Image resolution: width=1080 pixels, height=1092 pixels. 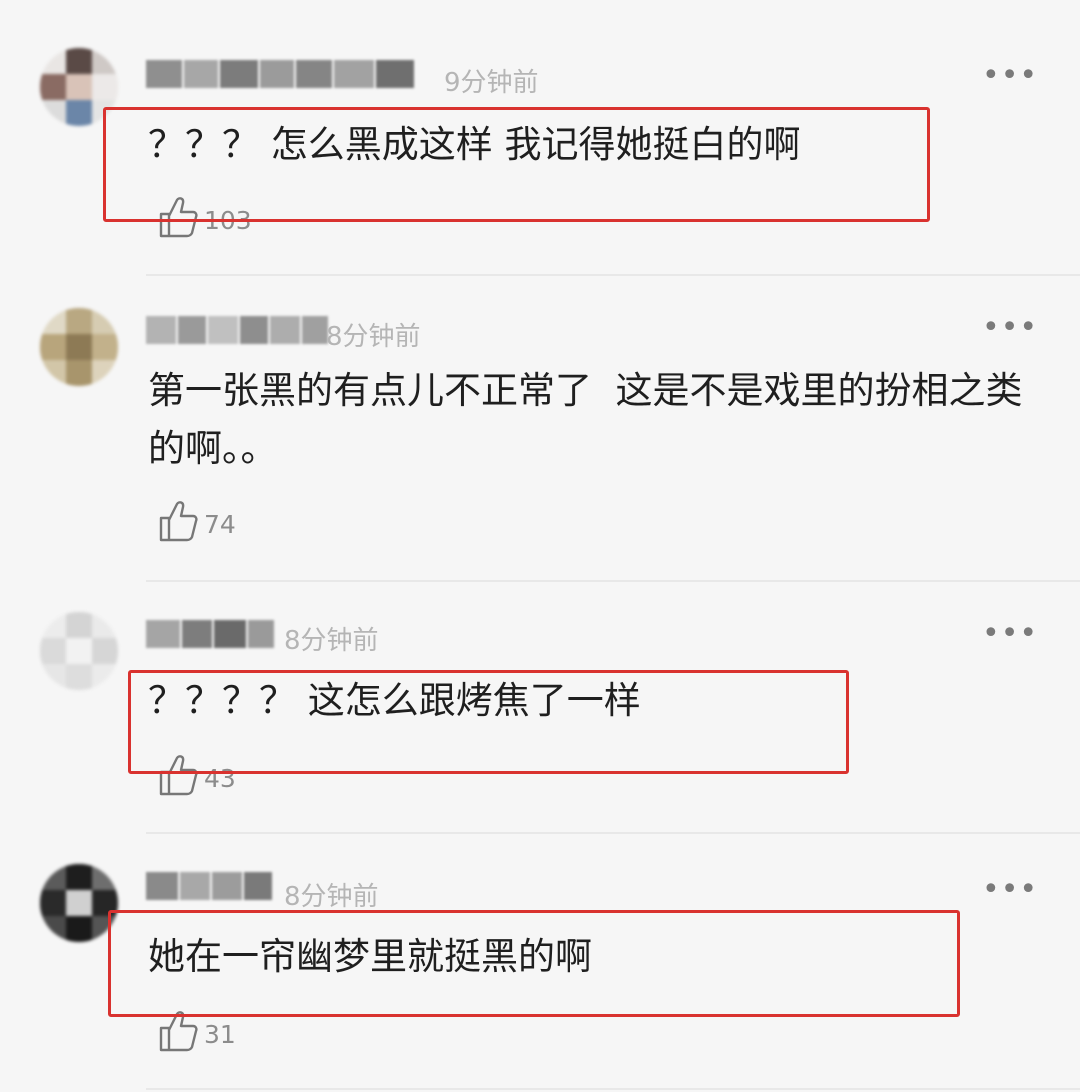 What do you see at coordinates (220, 1034) in the screenshot?
I see `like-count: 31` at bounding box center [220, 1034].